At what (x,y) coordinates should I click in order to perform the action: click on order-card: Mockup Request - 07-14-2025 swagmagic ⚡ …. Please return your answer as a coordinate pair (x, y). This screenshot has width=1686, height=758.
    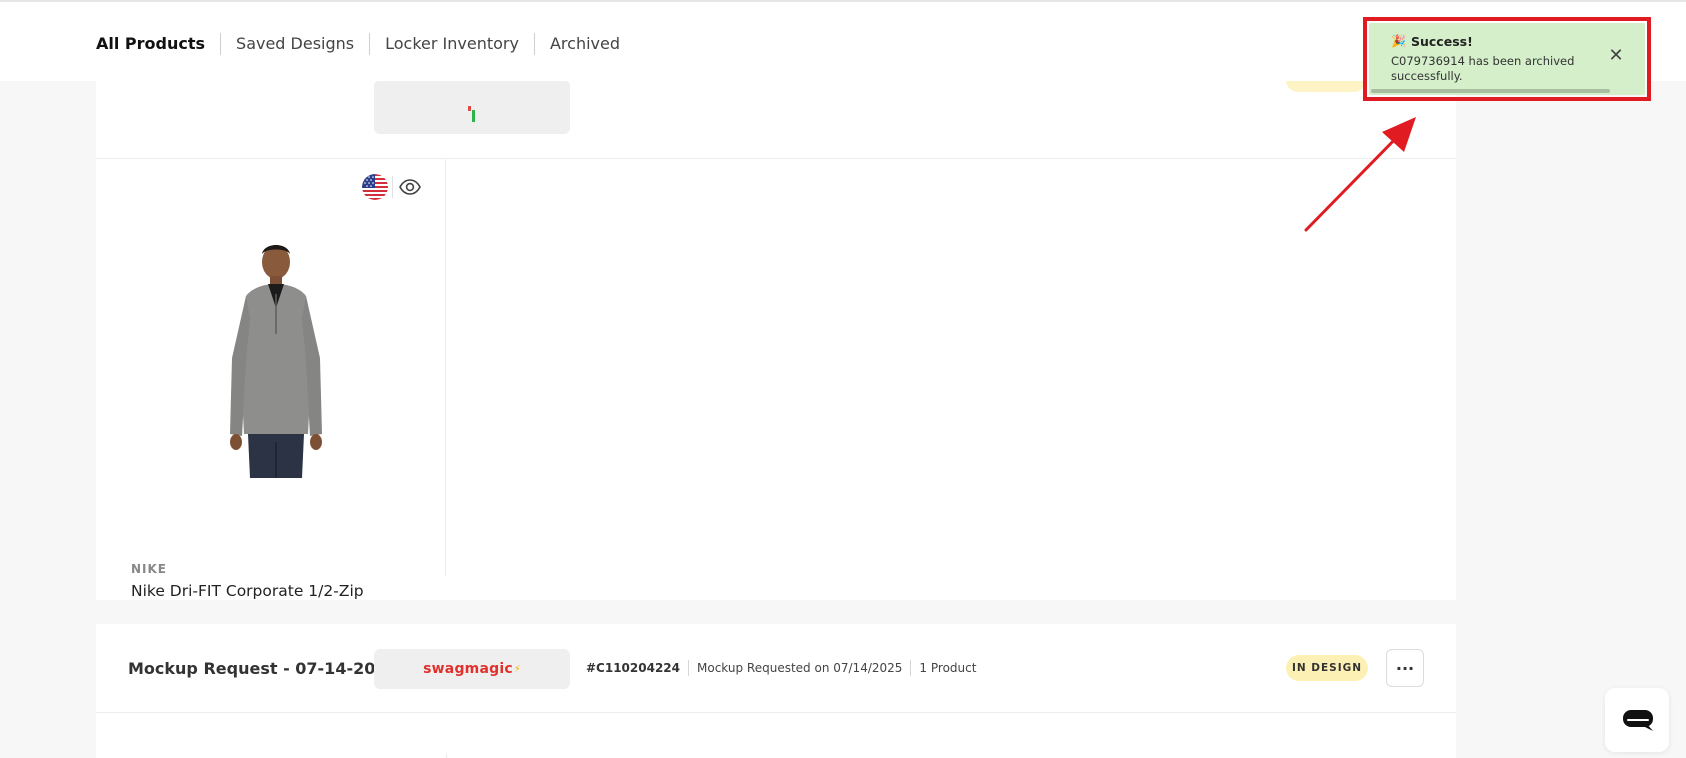
    Looking at the image, I should click on (776, 691).